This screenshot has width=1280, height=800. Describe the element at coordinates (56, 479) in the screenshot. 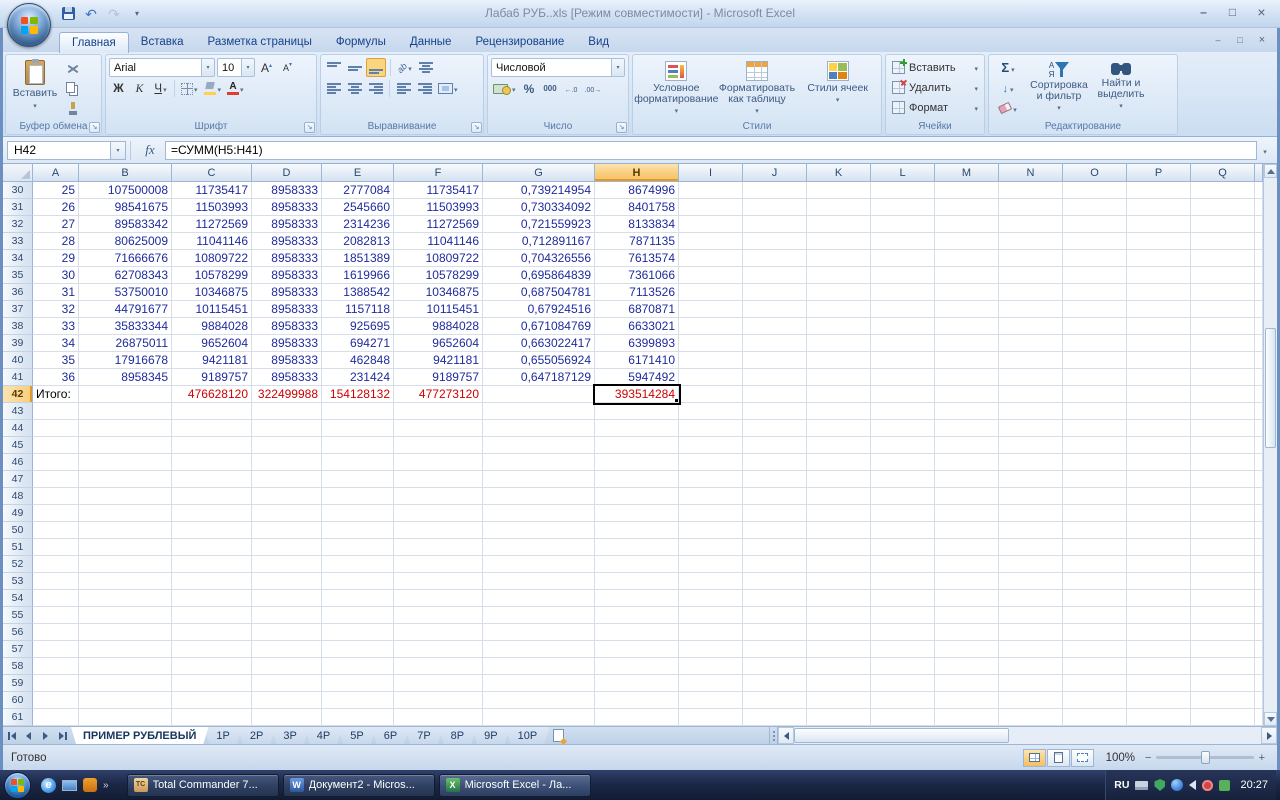

I see `cell-A47` at that location.